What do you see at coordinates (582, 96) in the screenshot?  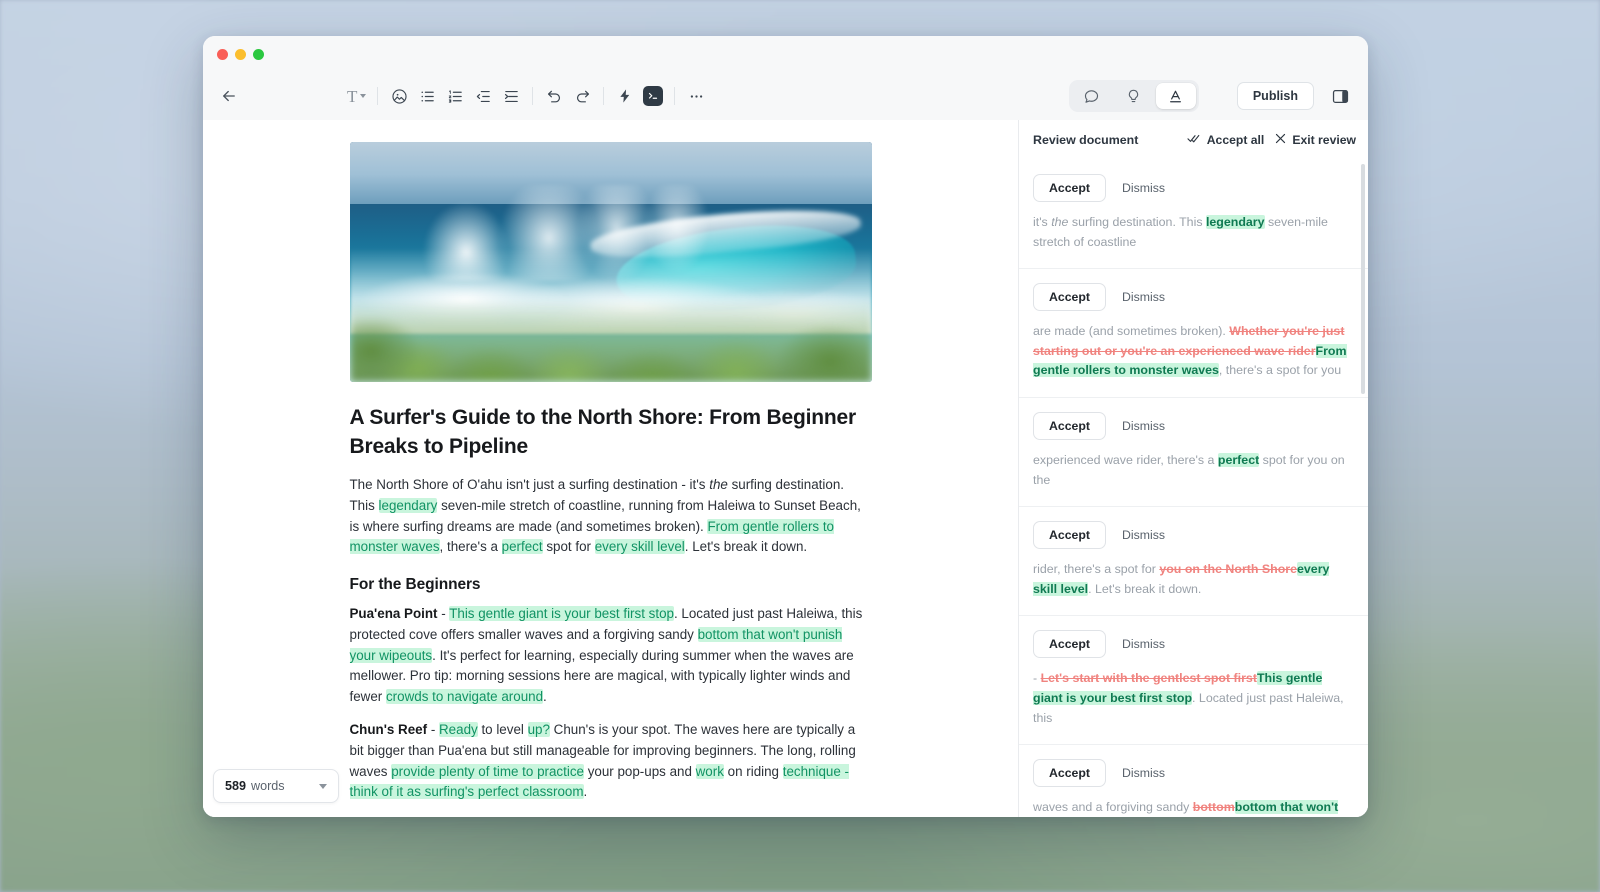 I see `redo-icon` at bounding box center [582, 96].